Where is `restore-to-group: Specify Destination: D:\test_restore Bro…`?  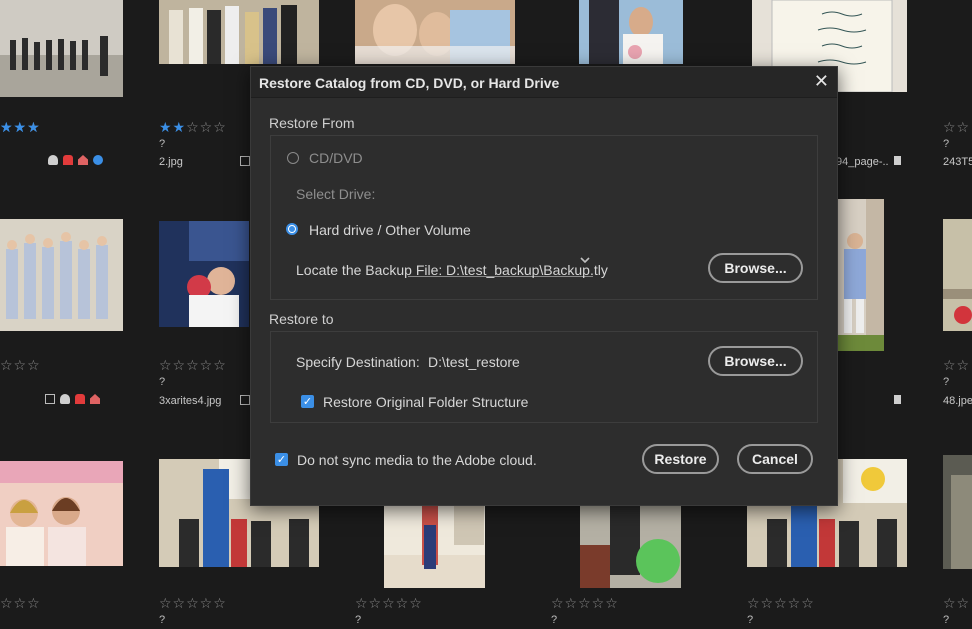
restore-to-group: Specify Destination: D:\test_restore Bro… is located at coordinates (544, 377).